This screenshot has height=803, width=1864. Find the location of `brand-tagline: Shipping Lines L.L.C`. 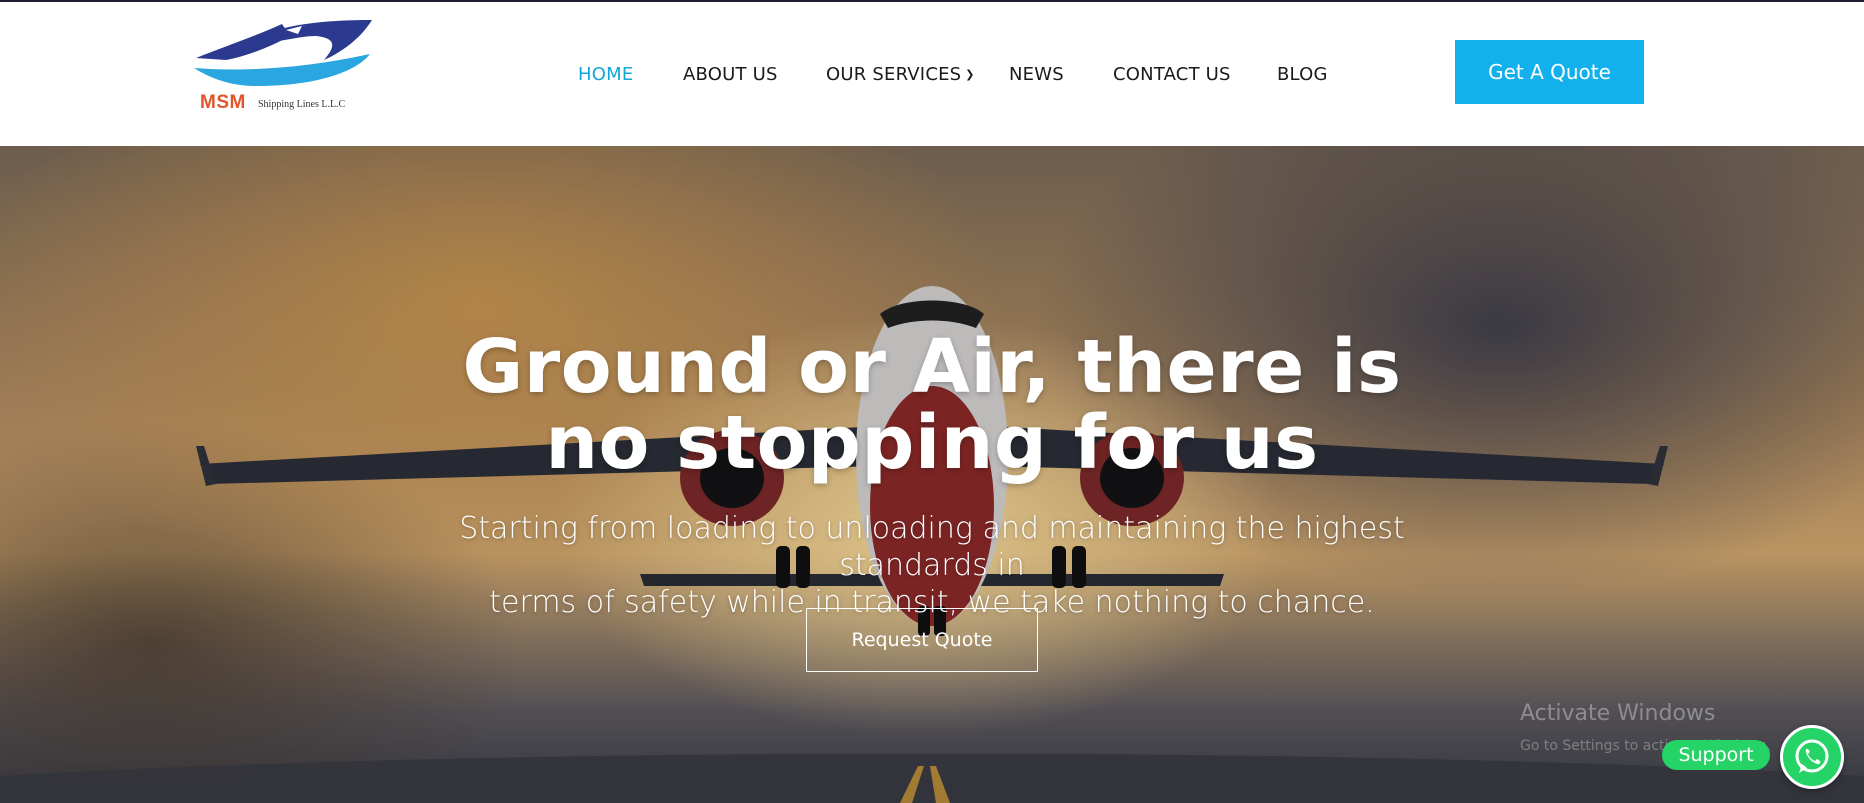

brand-tagline: Shipping Lines L.L.C is located at coordinates (302, 104).